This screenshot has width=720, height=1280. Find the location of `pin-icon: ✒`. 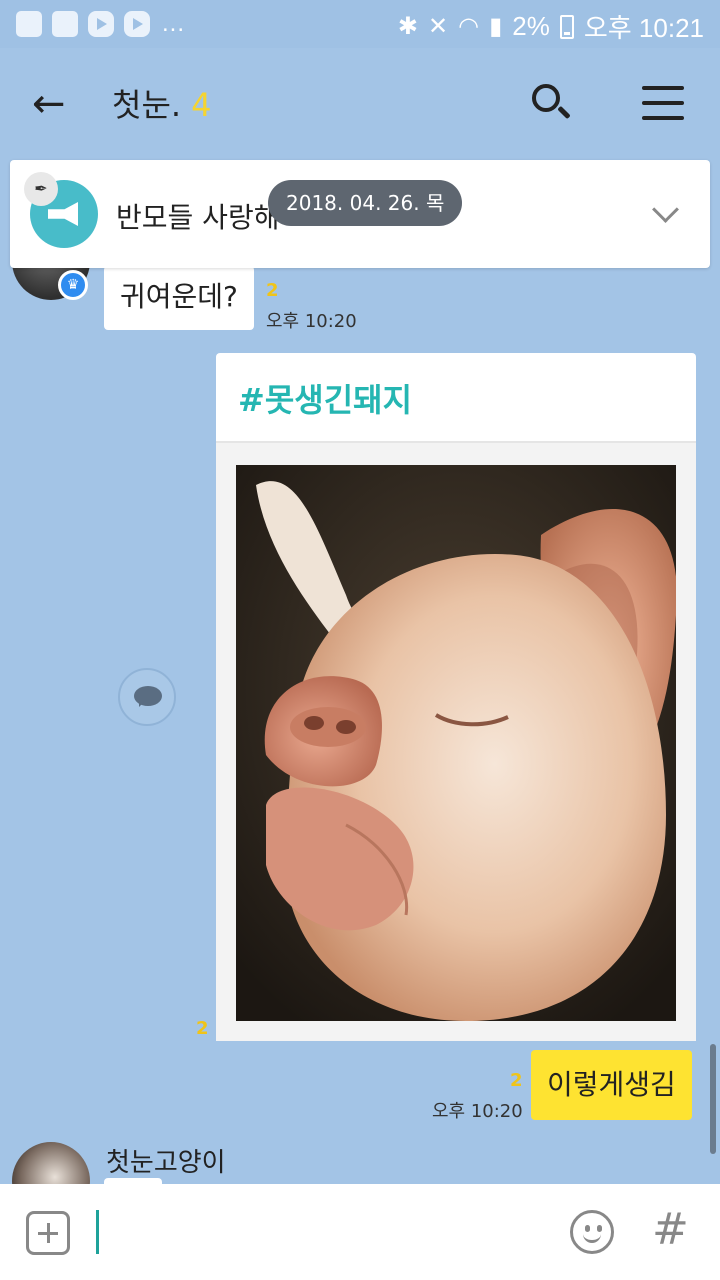

pin-icon: ✒ is located at coordinates (41, 189).